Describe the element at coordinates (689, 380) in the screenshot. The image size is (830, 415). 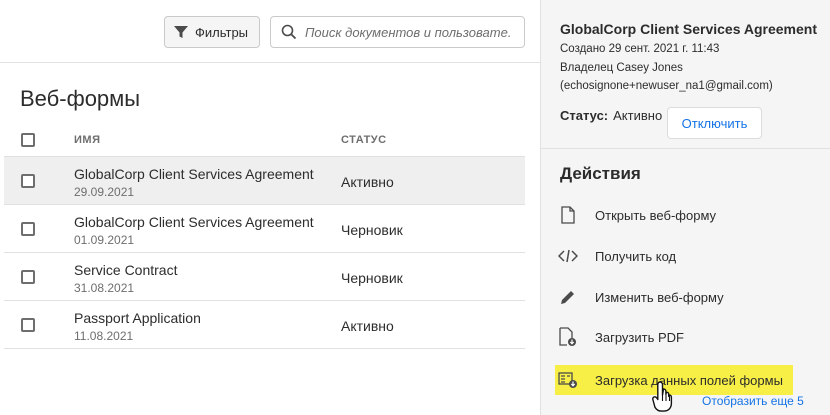
I see `action-label: Загрузка данных полей формы` at that location.